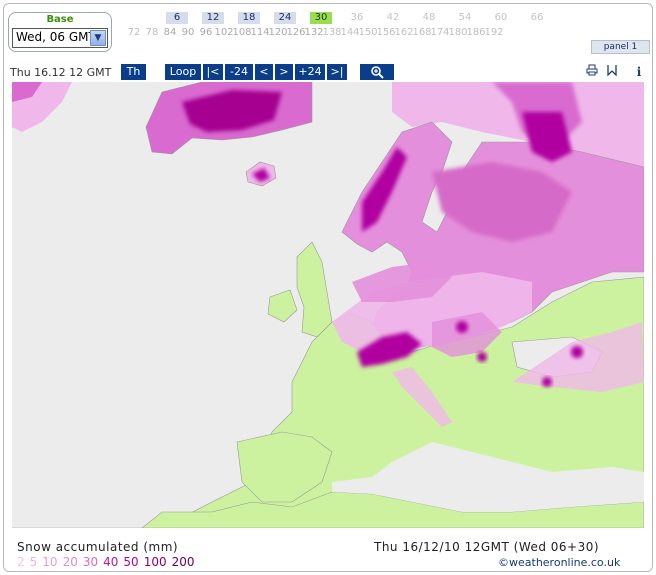 This screenshot has width=656, height=575. I want to click on bookmark-icon-glyph, so click(612, 71).